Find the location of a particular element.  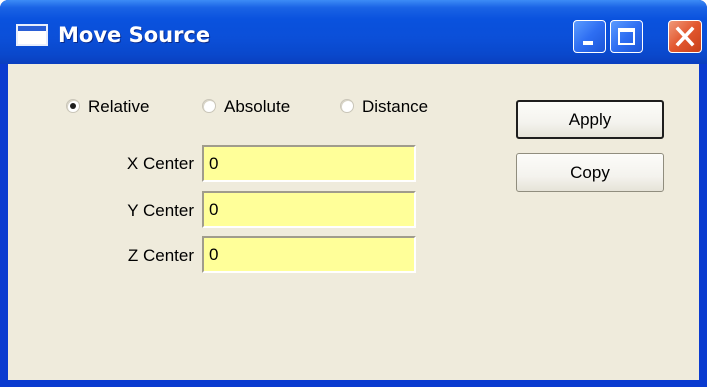

close-icon is located at coordinates (685, 36).